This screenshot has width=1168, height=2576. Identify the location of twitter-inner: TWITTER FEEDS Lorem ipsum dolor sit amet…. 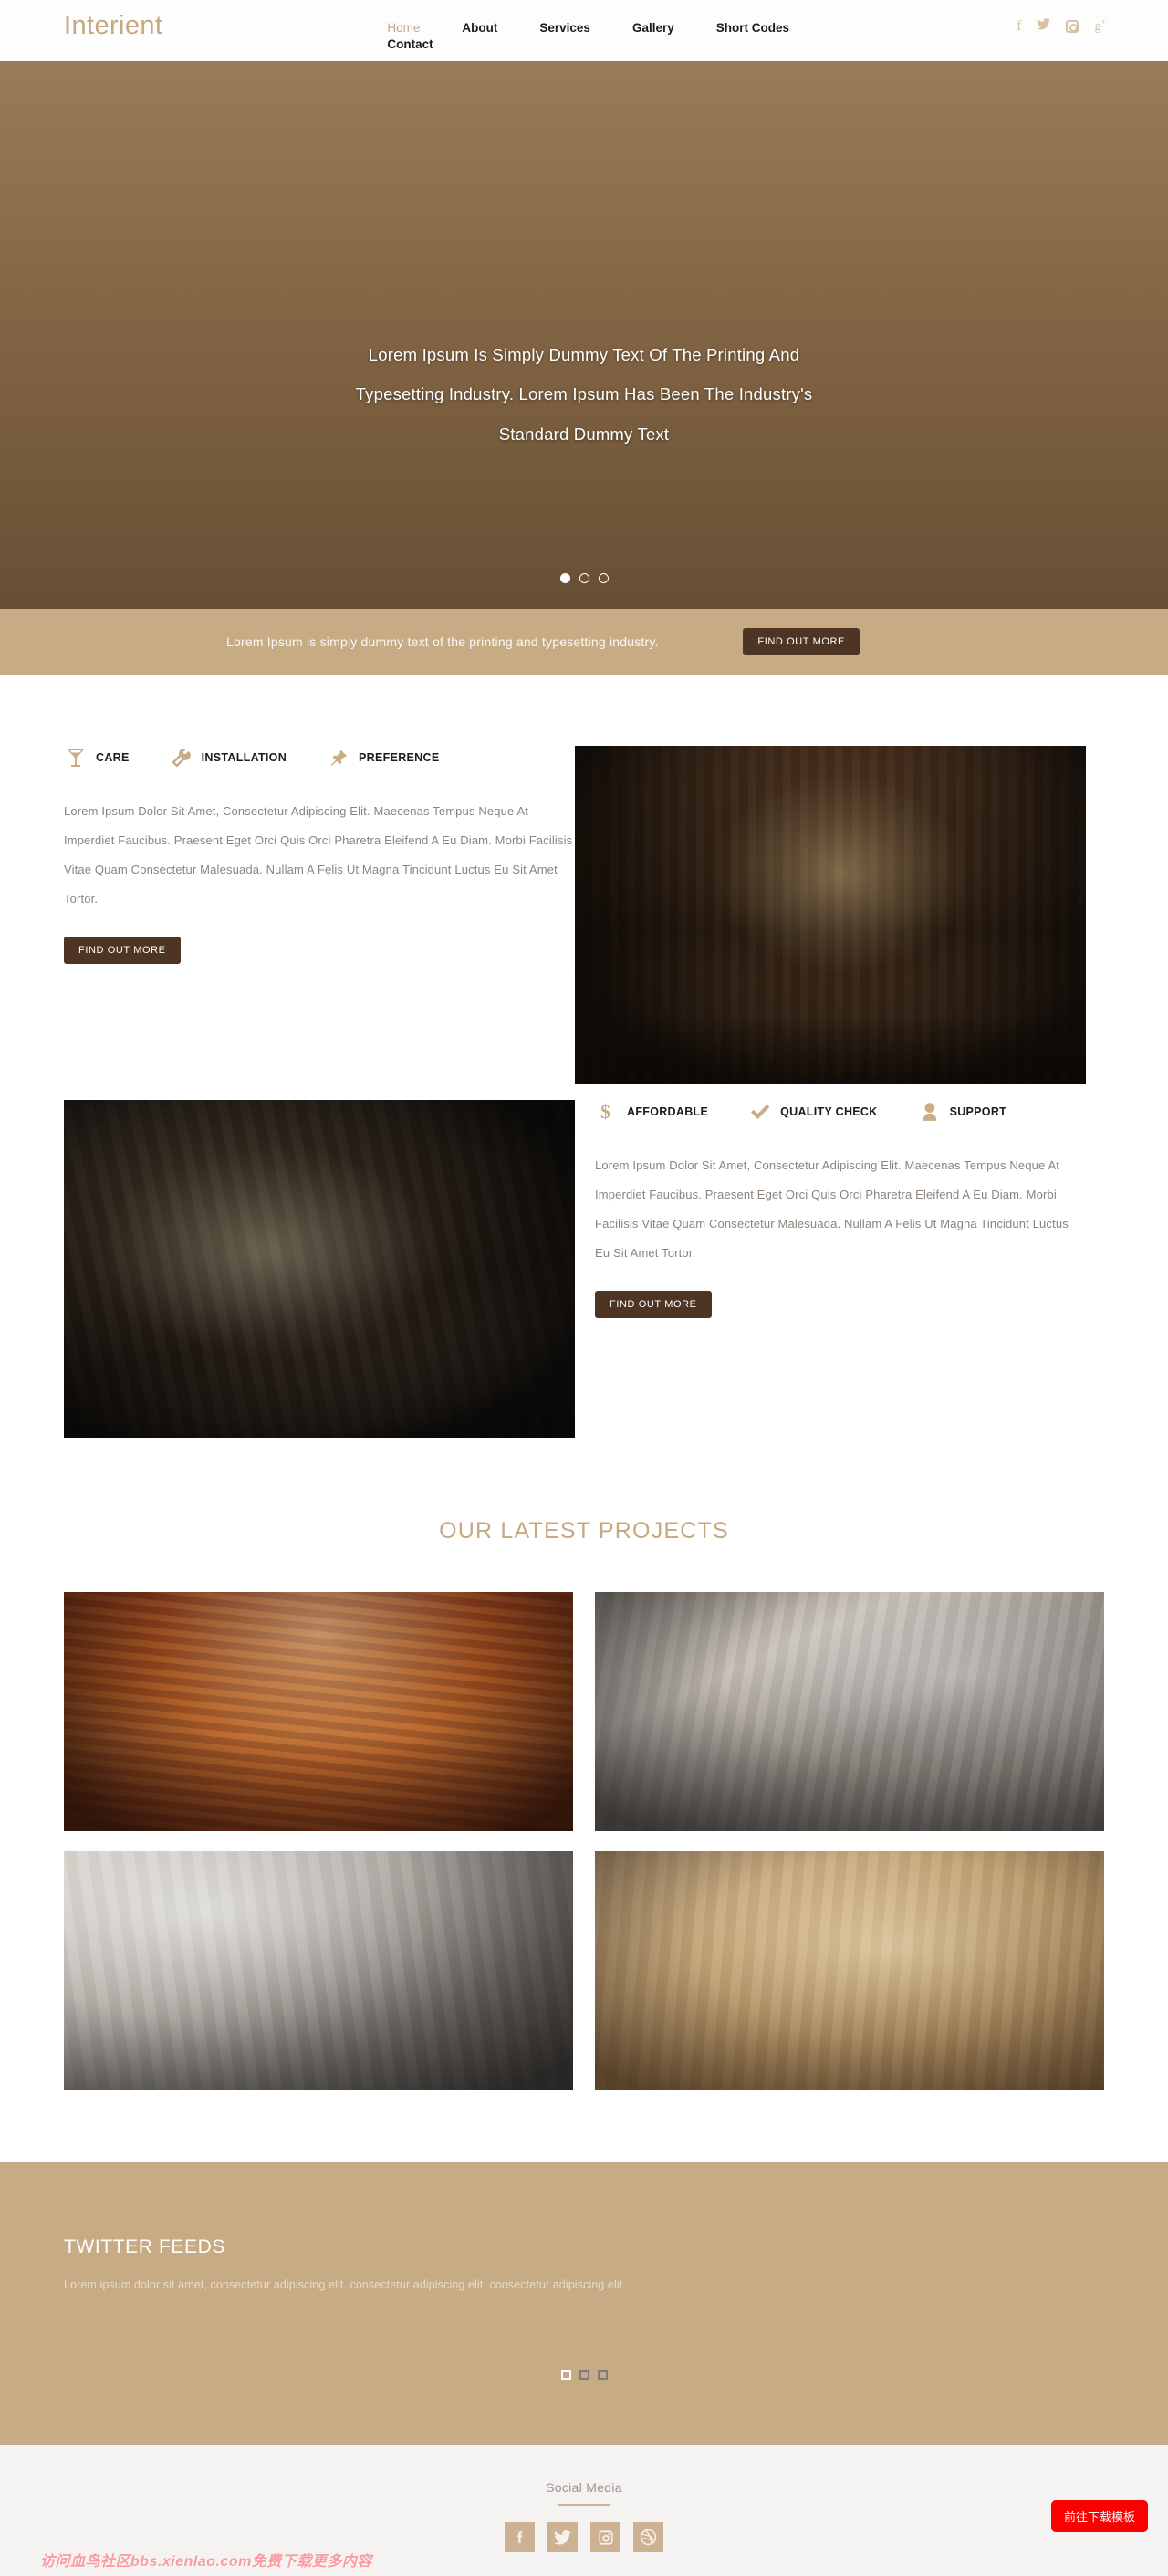
(584, 2308).